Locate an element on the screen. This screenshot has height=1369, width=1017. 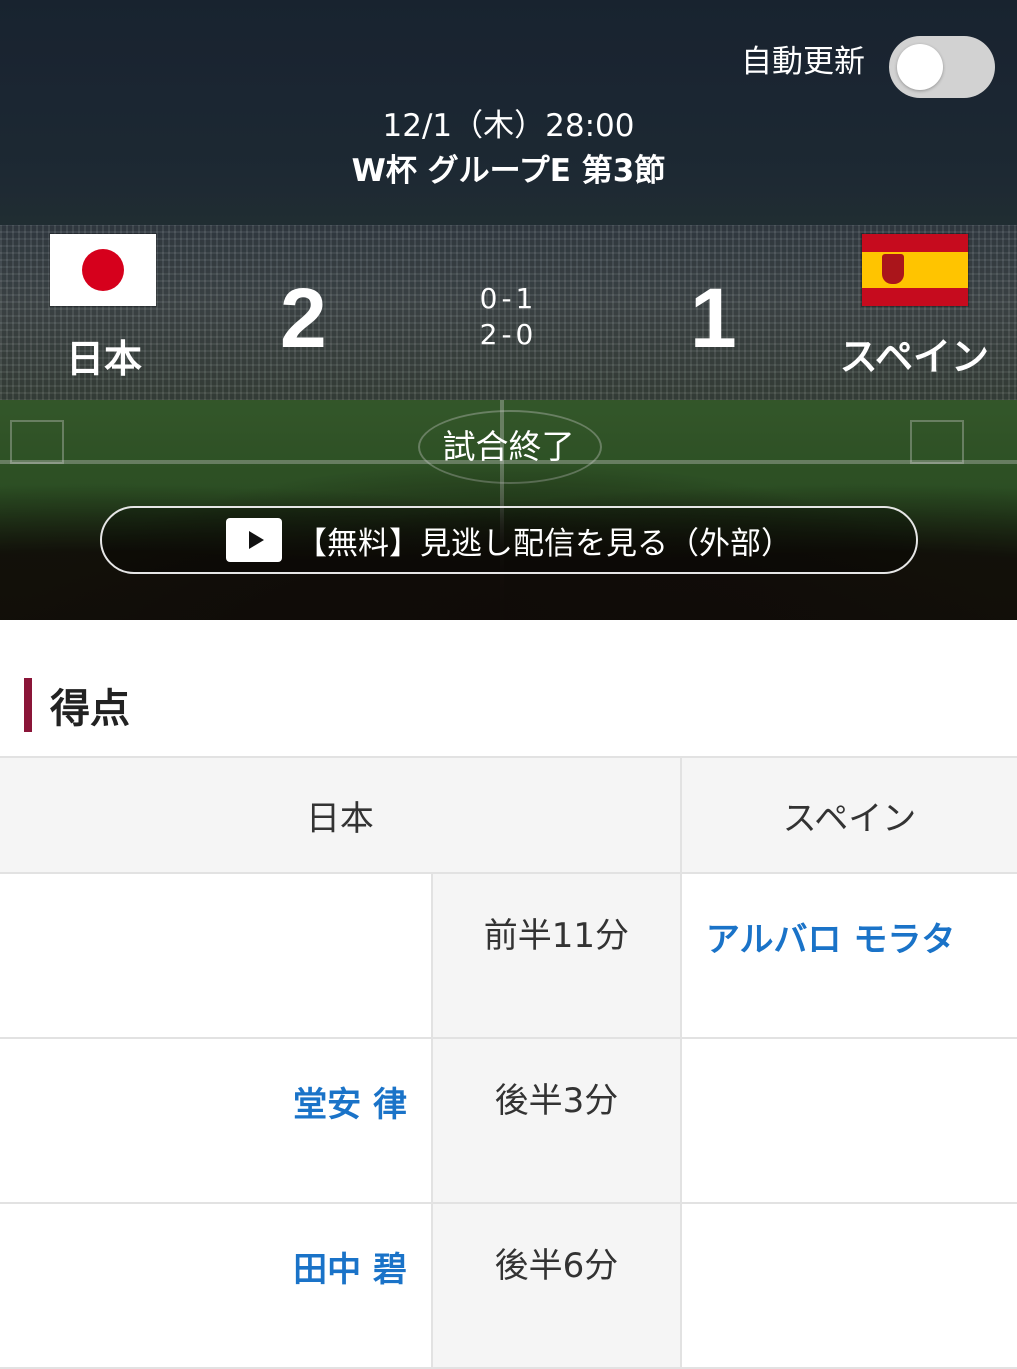
goals-table-header-row: 日本 スペイン is located at coordinates (508, 815).